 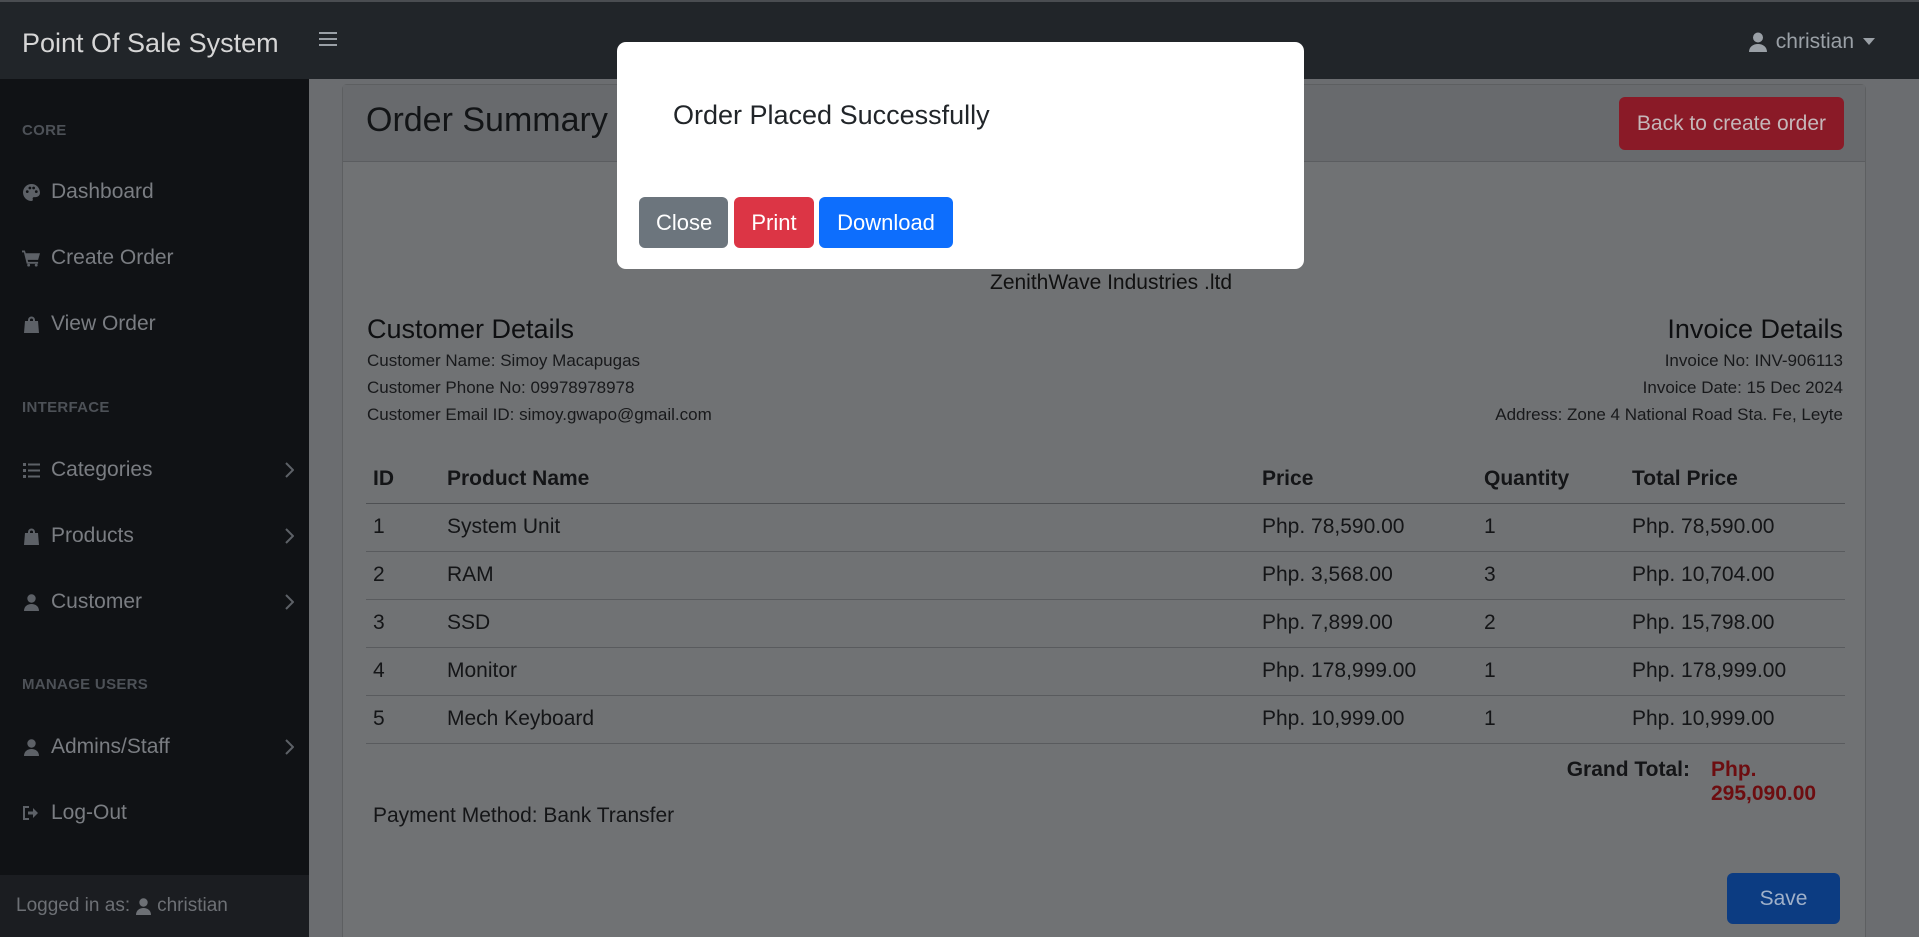 What do you see at coordinates (847, 527) in the screenshot?
I see `cell-product: System Unit` at bounding box center [847, 527].